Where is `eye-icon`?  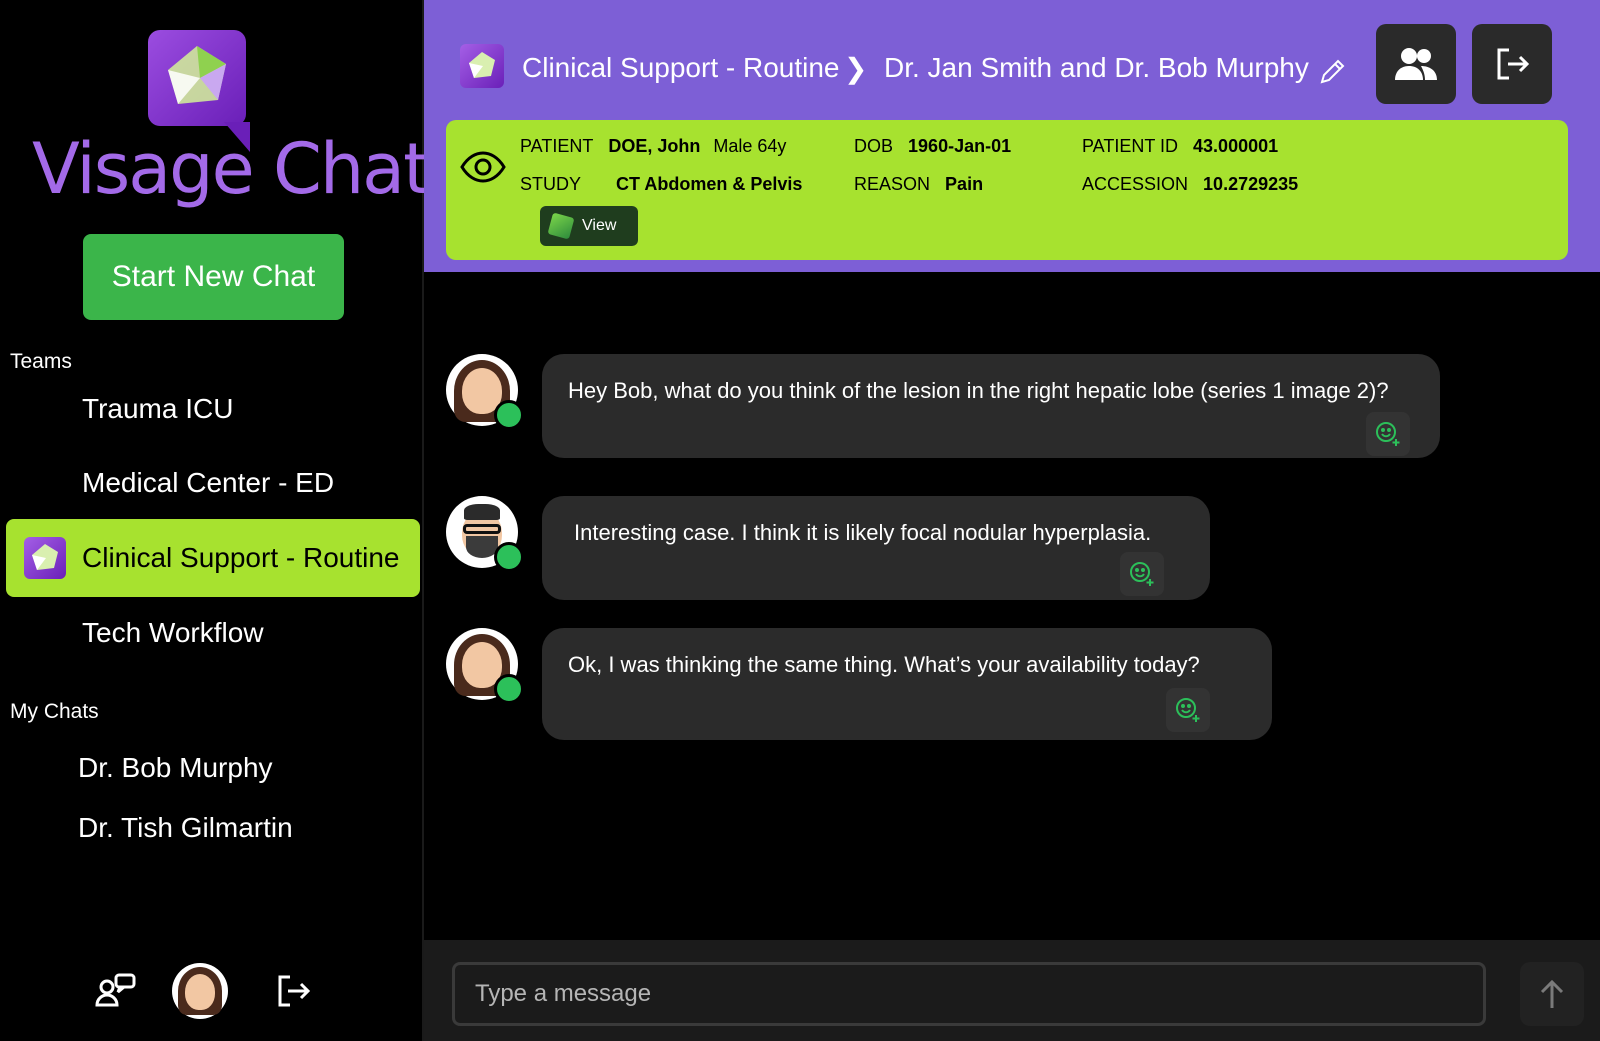
eye-icon is located at coordinates (483, 169).